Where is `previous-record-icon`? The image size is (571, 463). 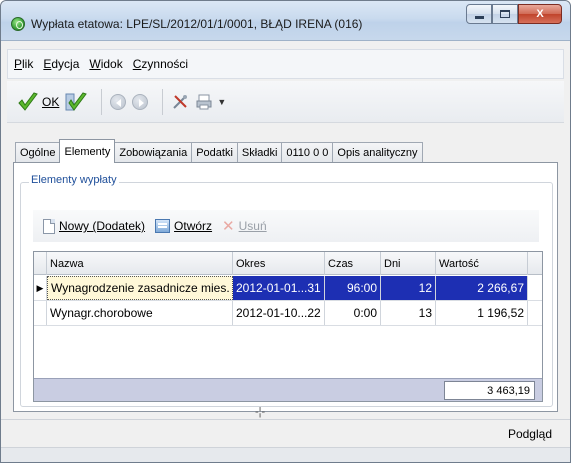
previous-record-icon is located at coordinates (118, 101).